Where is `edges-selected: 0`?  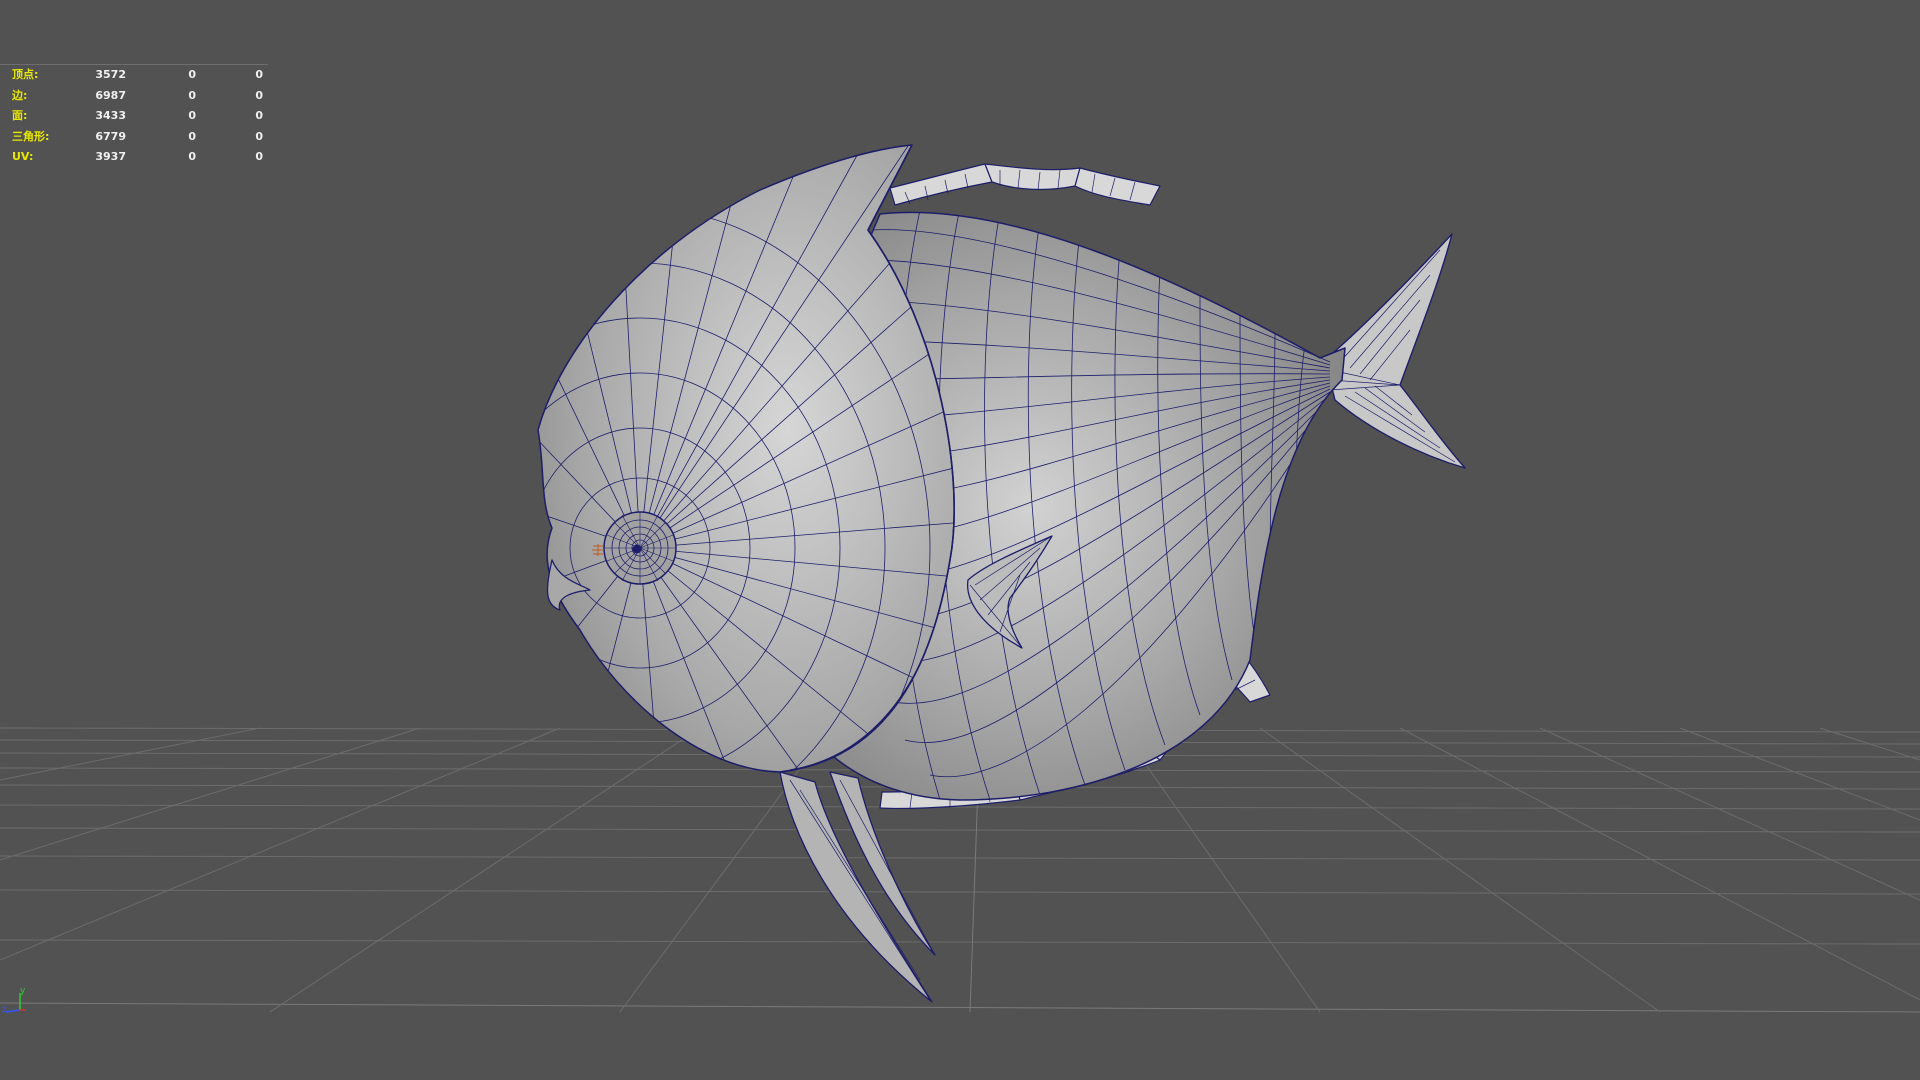
edges-selected: 0 is located at coordinates (192, 95).